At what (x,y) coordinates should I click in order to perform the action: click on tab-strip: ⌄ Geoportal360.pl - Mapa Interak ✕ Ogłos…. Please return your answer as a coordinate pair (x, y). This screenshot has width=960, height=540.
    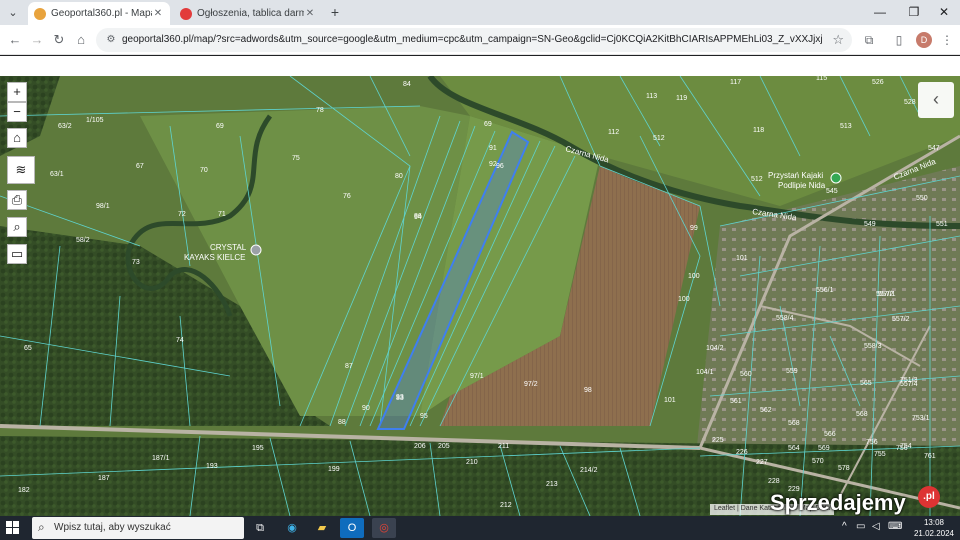
    Looking at the image, I should click on (480, 12).